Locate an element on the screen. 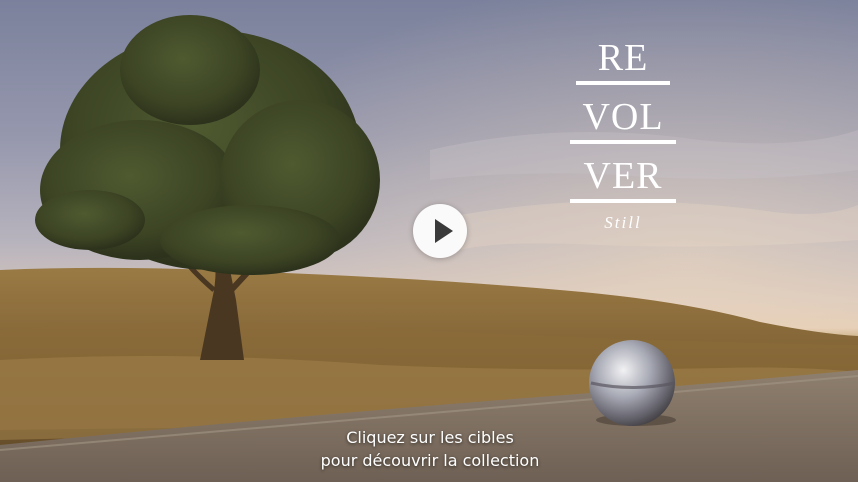  play-video-button is located at coordinates (440, 231).